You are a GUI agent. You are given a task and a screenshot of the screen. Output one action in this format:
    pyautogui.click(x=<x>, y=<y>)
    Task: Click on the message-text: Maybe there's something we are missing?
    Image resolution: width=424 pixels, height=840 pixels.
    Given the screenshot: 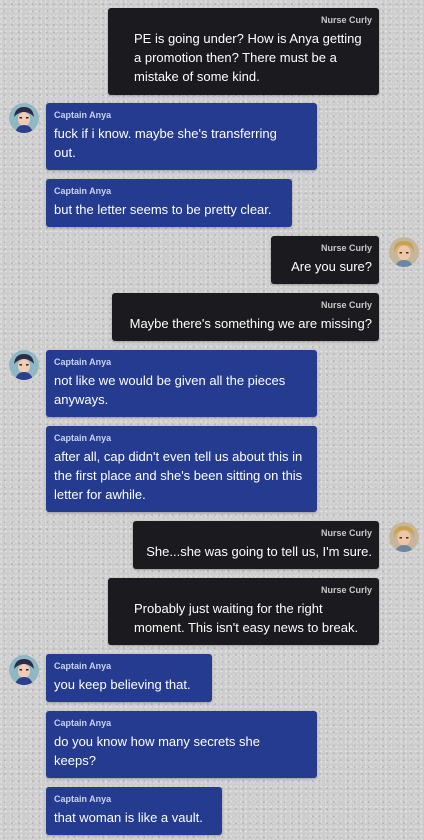 What is the action you would take?
    pyautogui.click(x=250, y=323)
    